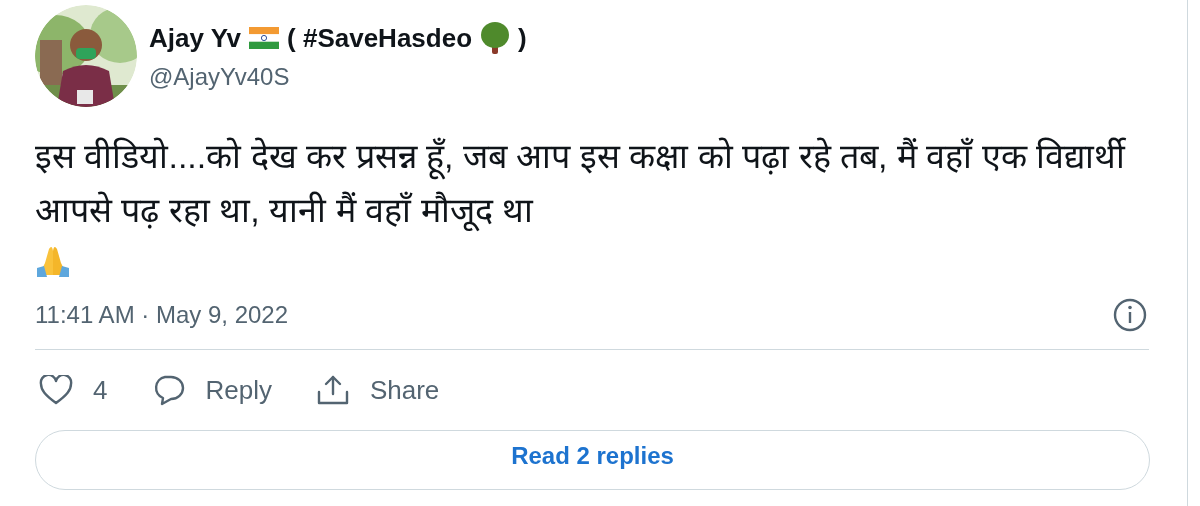 The height and width of the screenshot is (506, 1200). I want to click on reply-link: Reply, so click(238, 390).